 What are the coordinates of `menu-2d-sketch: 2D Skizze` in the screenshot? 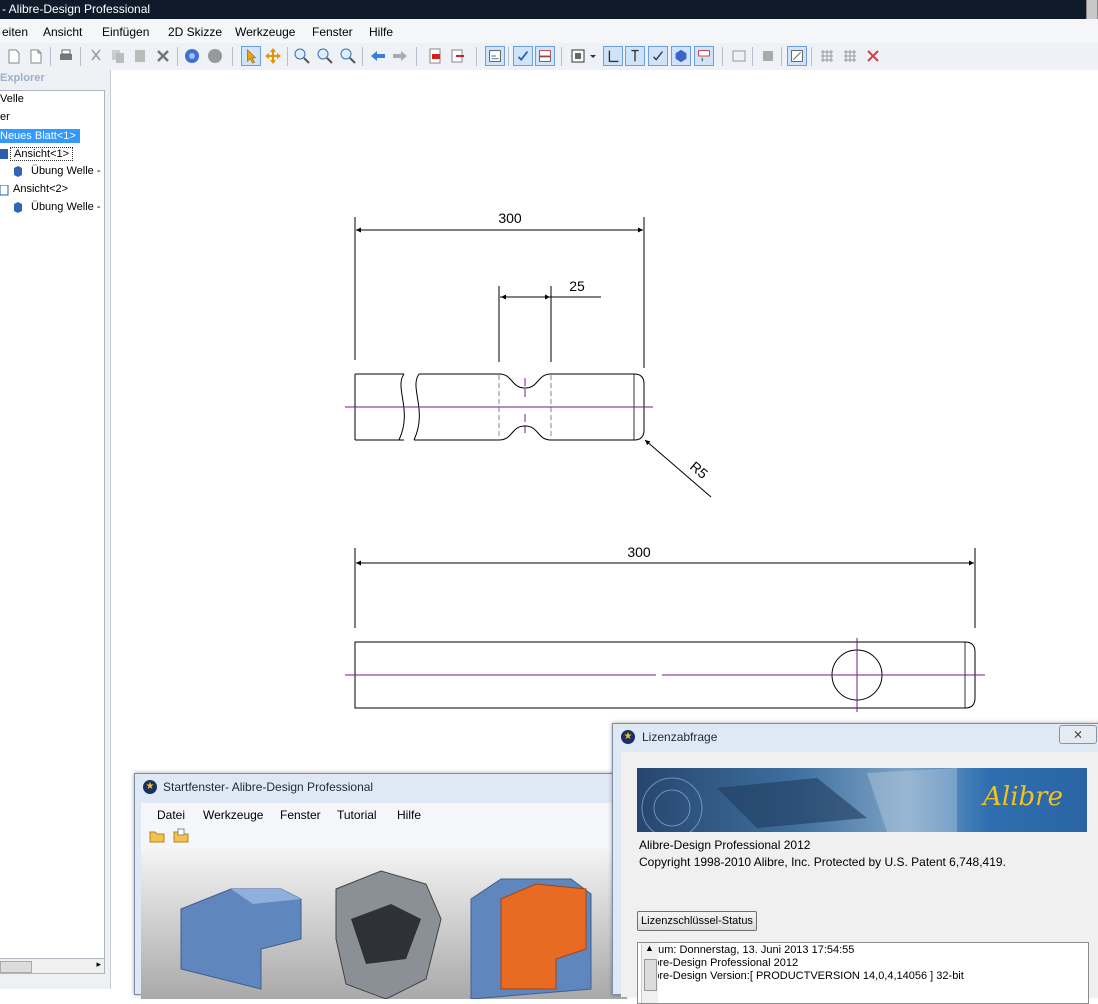 It's located at (195, 32).